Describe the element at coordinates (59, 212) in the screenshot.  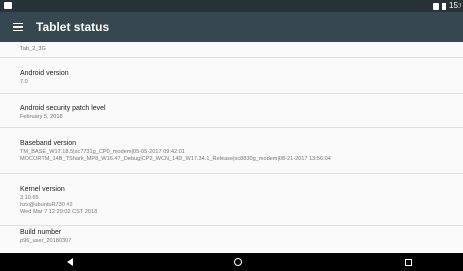
I see `item-value: Wed Mar 7 12:29:02 CST 2018` at that location.